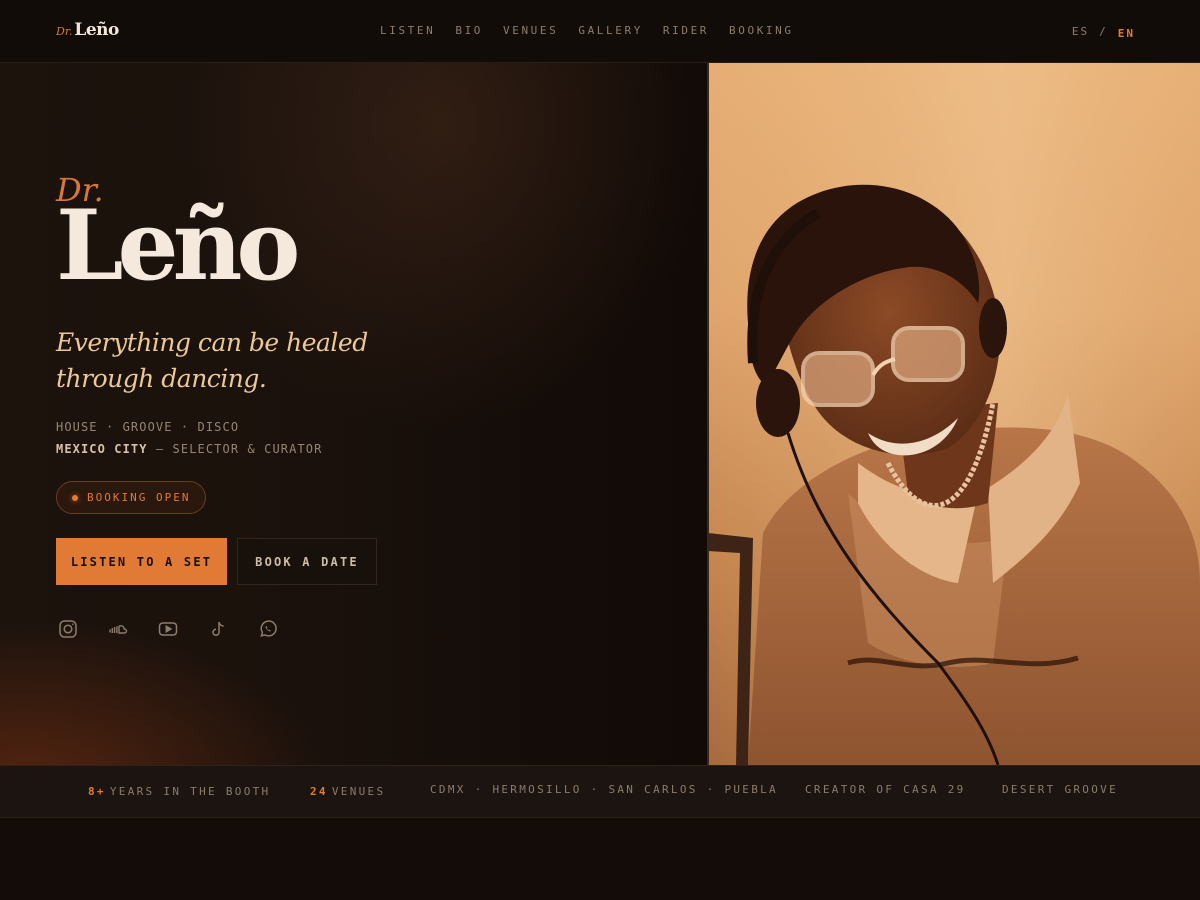 The image size is (1200, 900). I want to click on nav-link-gallery: GALLERY, so click(610, 30).